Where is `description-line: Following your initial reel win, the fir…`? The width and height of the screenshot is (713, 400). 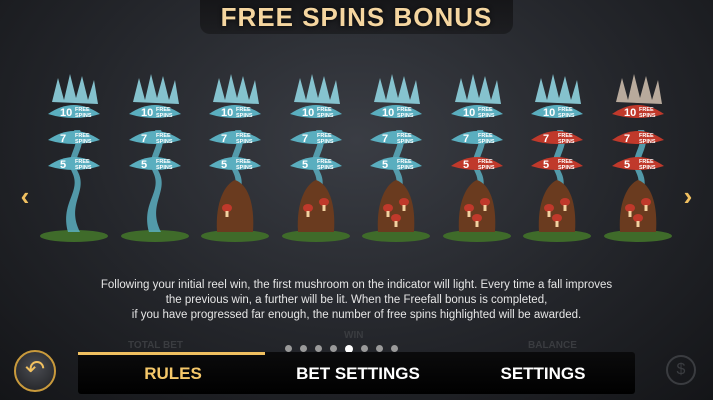 description-line: Following your initial reel win, the fir… is located at coordinates (356, 285).